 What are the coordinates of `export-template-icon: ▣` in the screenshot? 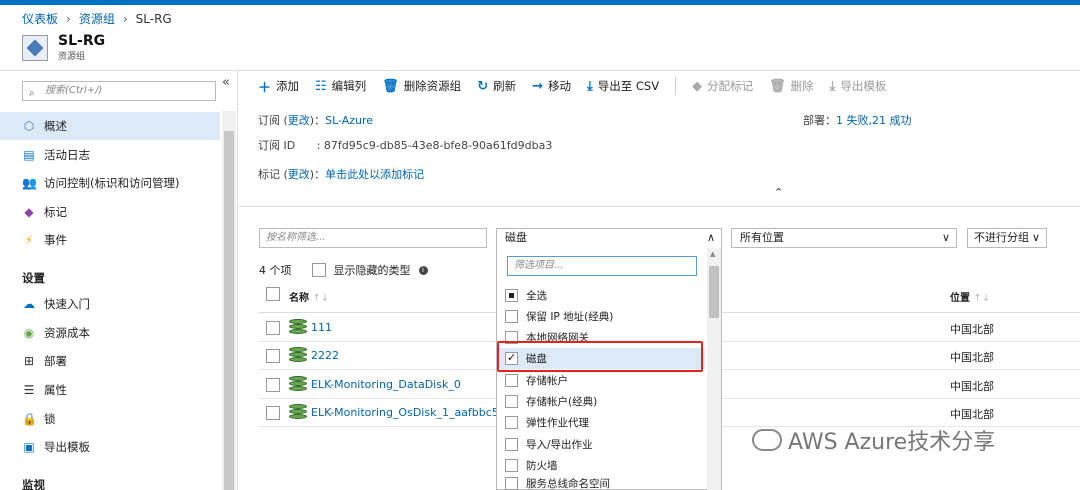 It's located at (29, 447).